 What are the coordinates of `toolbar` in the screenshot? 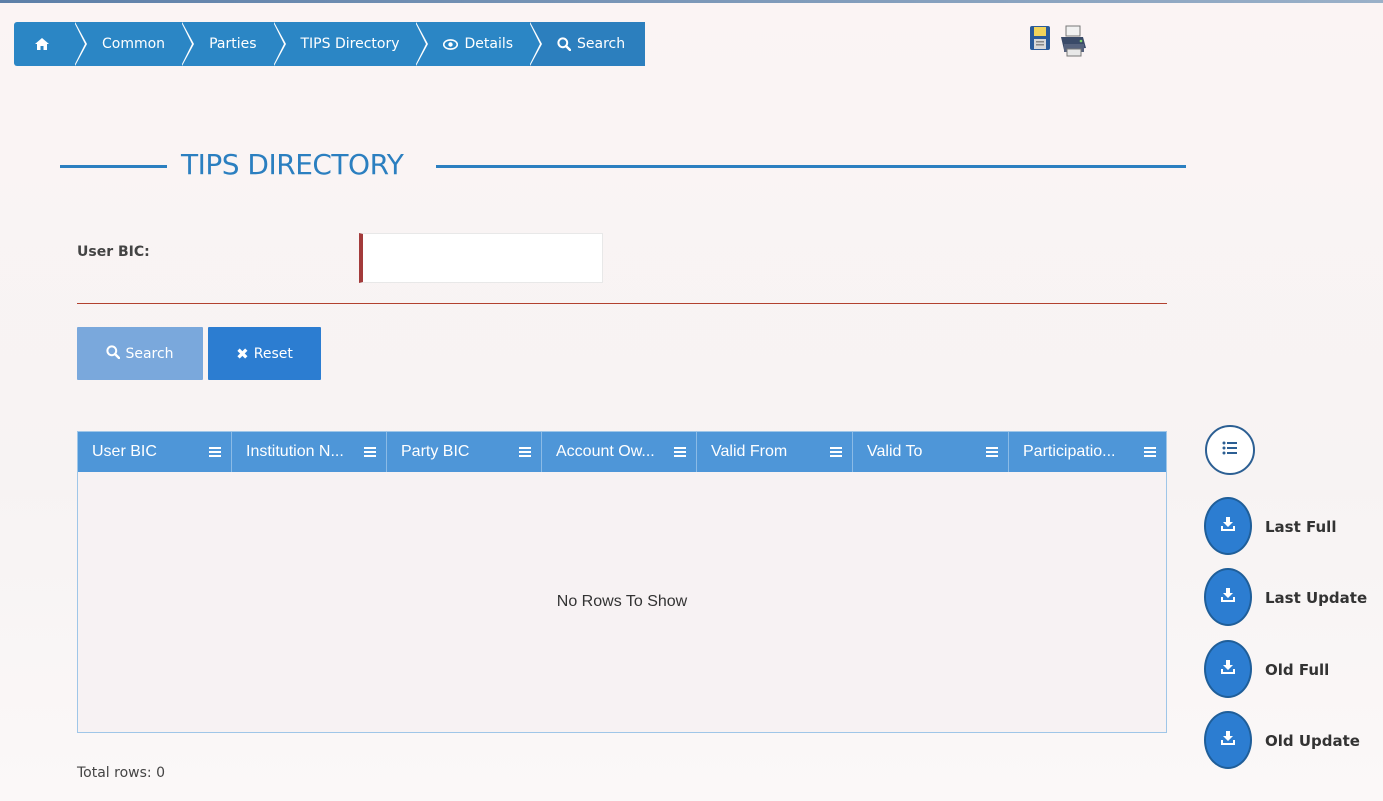 It's located at (1058, 43).